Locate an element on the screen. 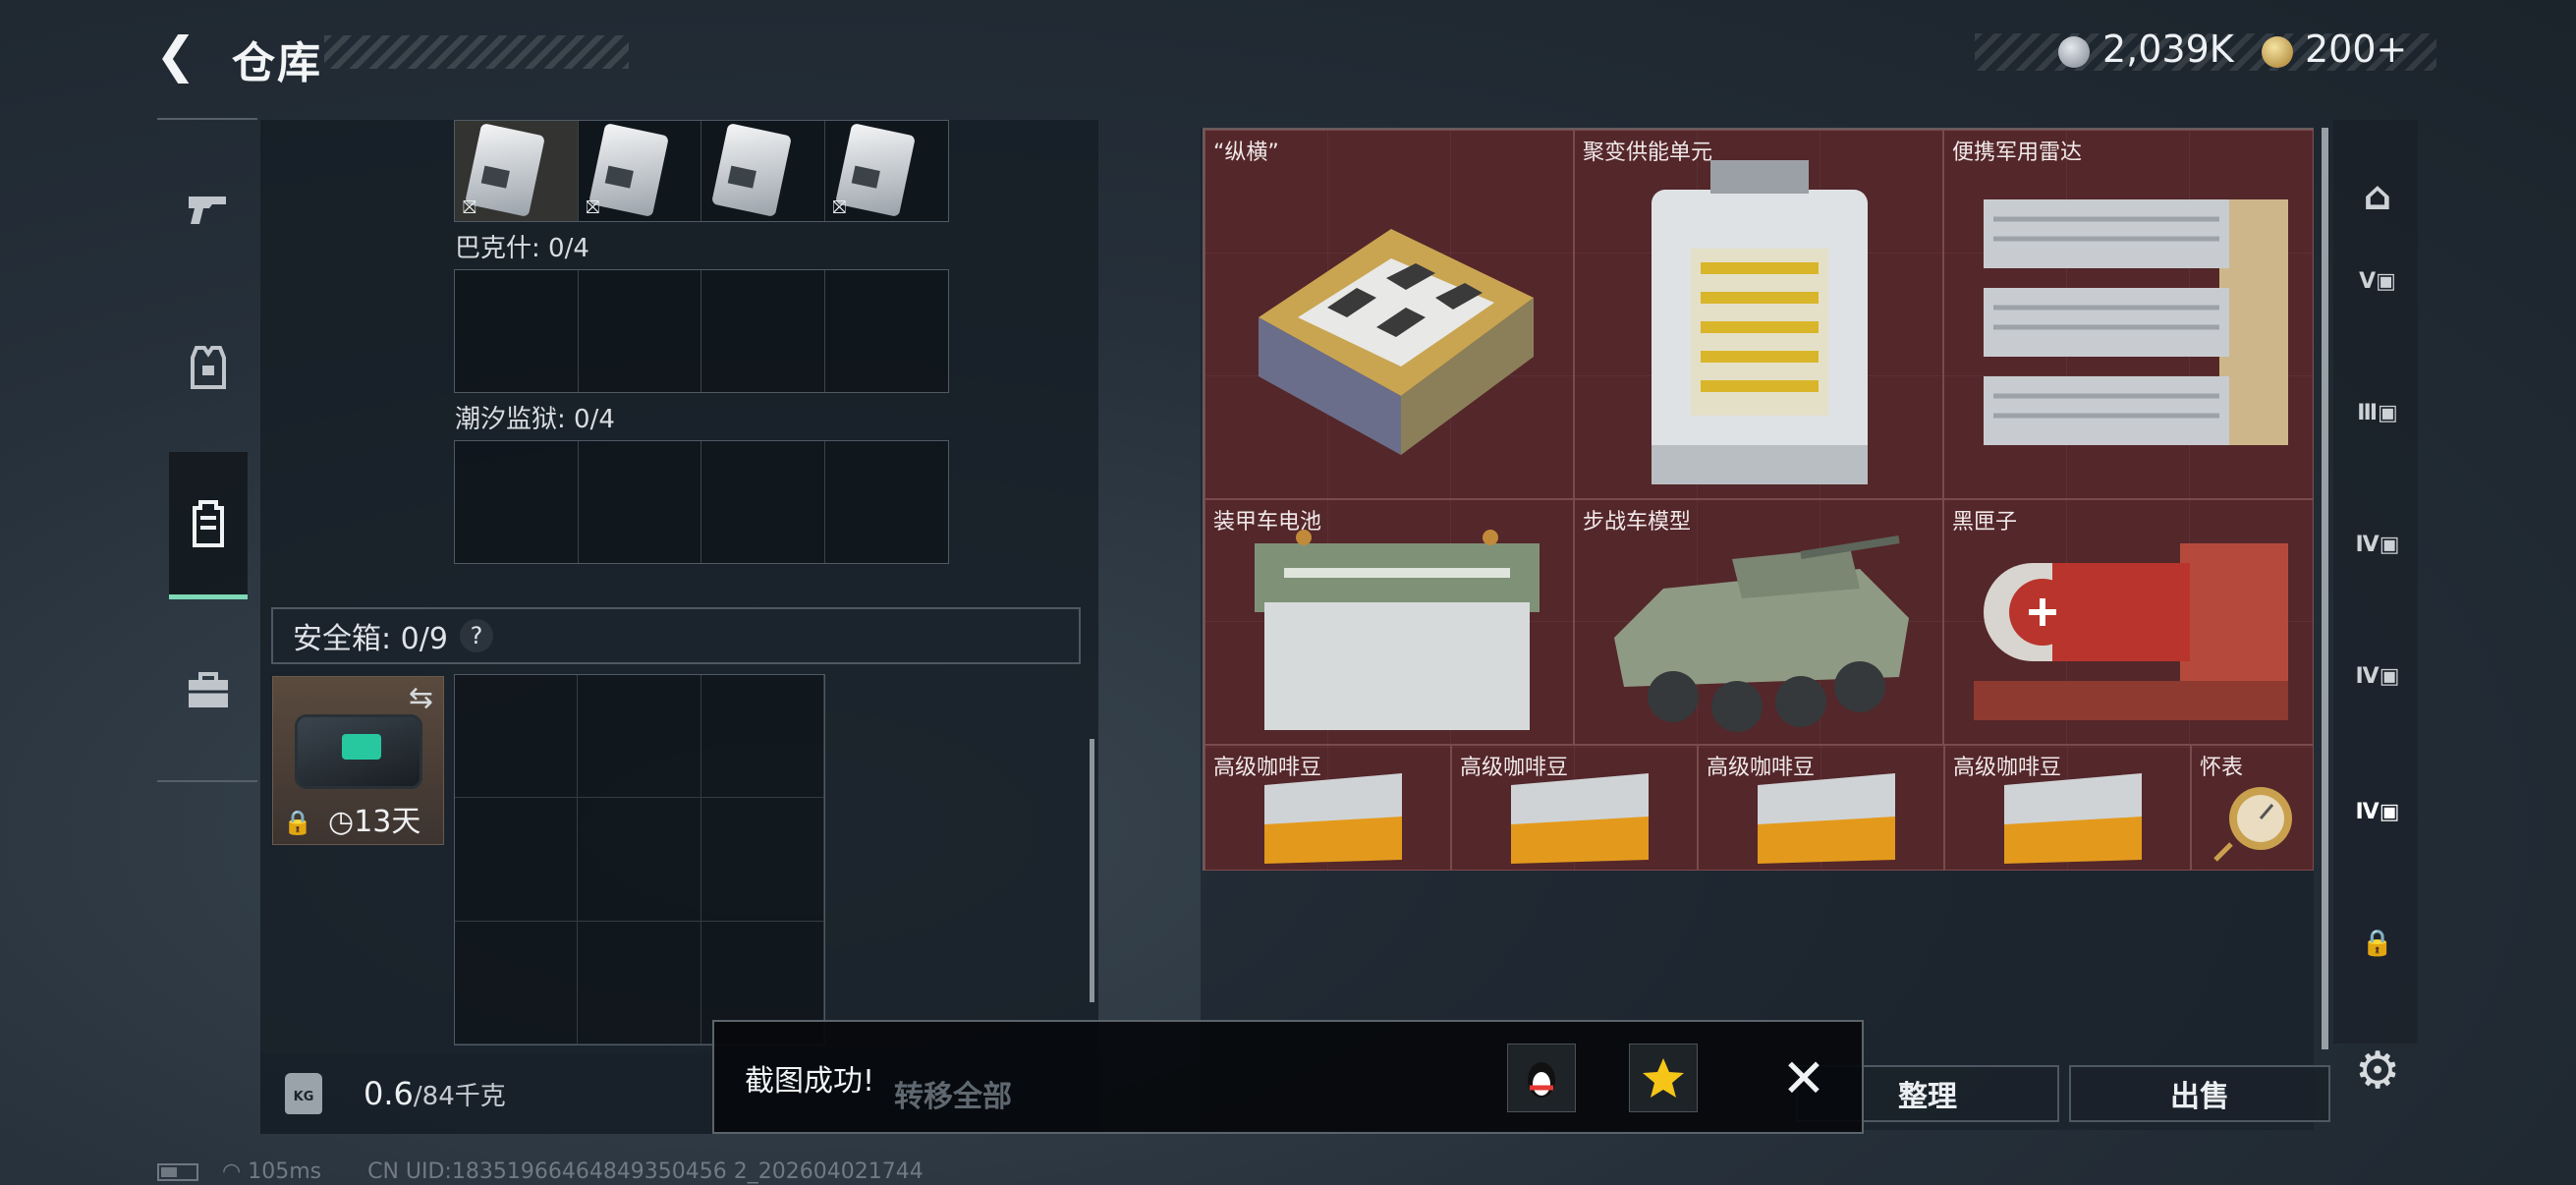  backpack-icon is located at coordinates (208, 523).